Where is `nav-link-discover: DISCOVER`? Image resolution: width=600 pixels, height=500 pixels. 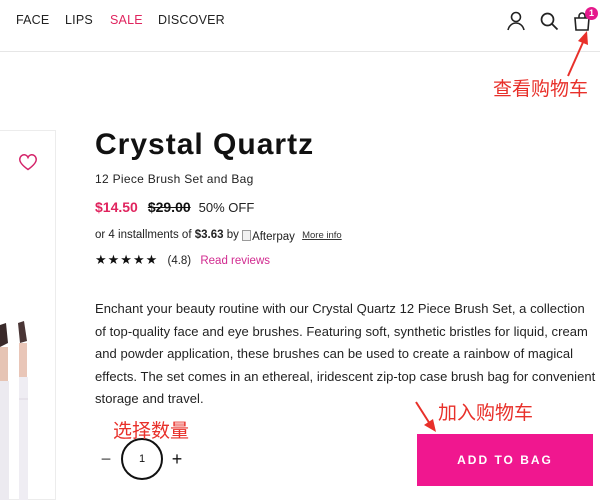
nav-link-discover: DISCOVER is located at coordinates (191, 20).